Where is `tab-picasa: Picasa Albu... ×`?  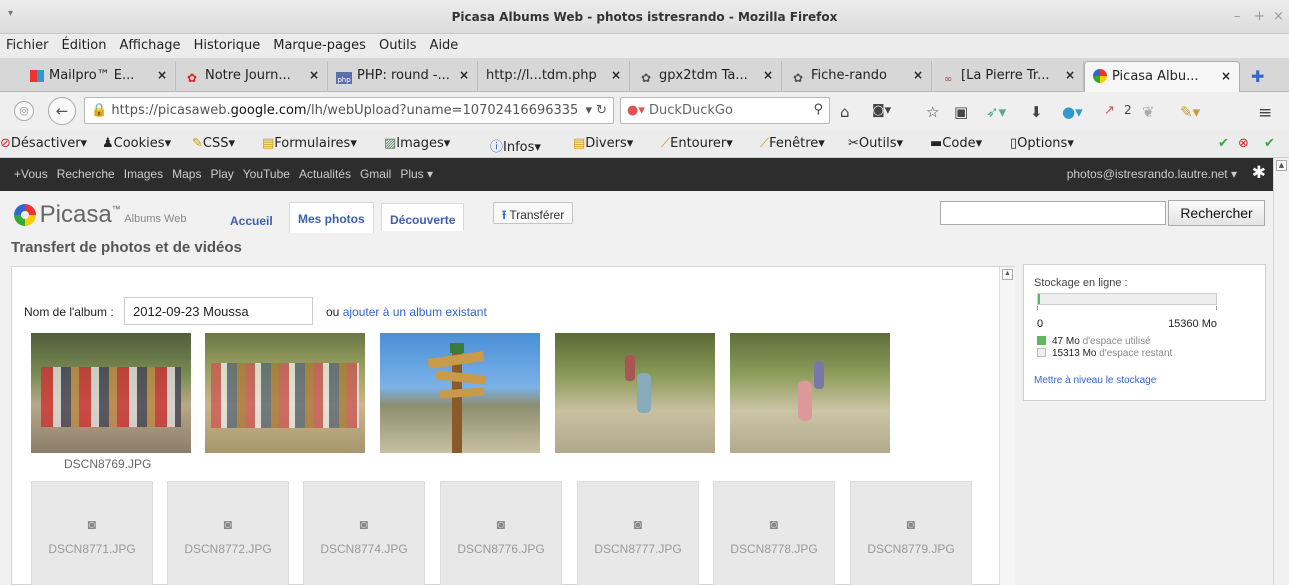
tab-picasa: Picasa Albu... × is located at coordinates (1162, 76).